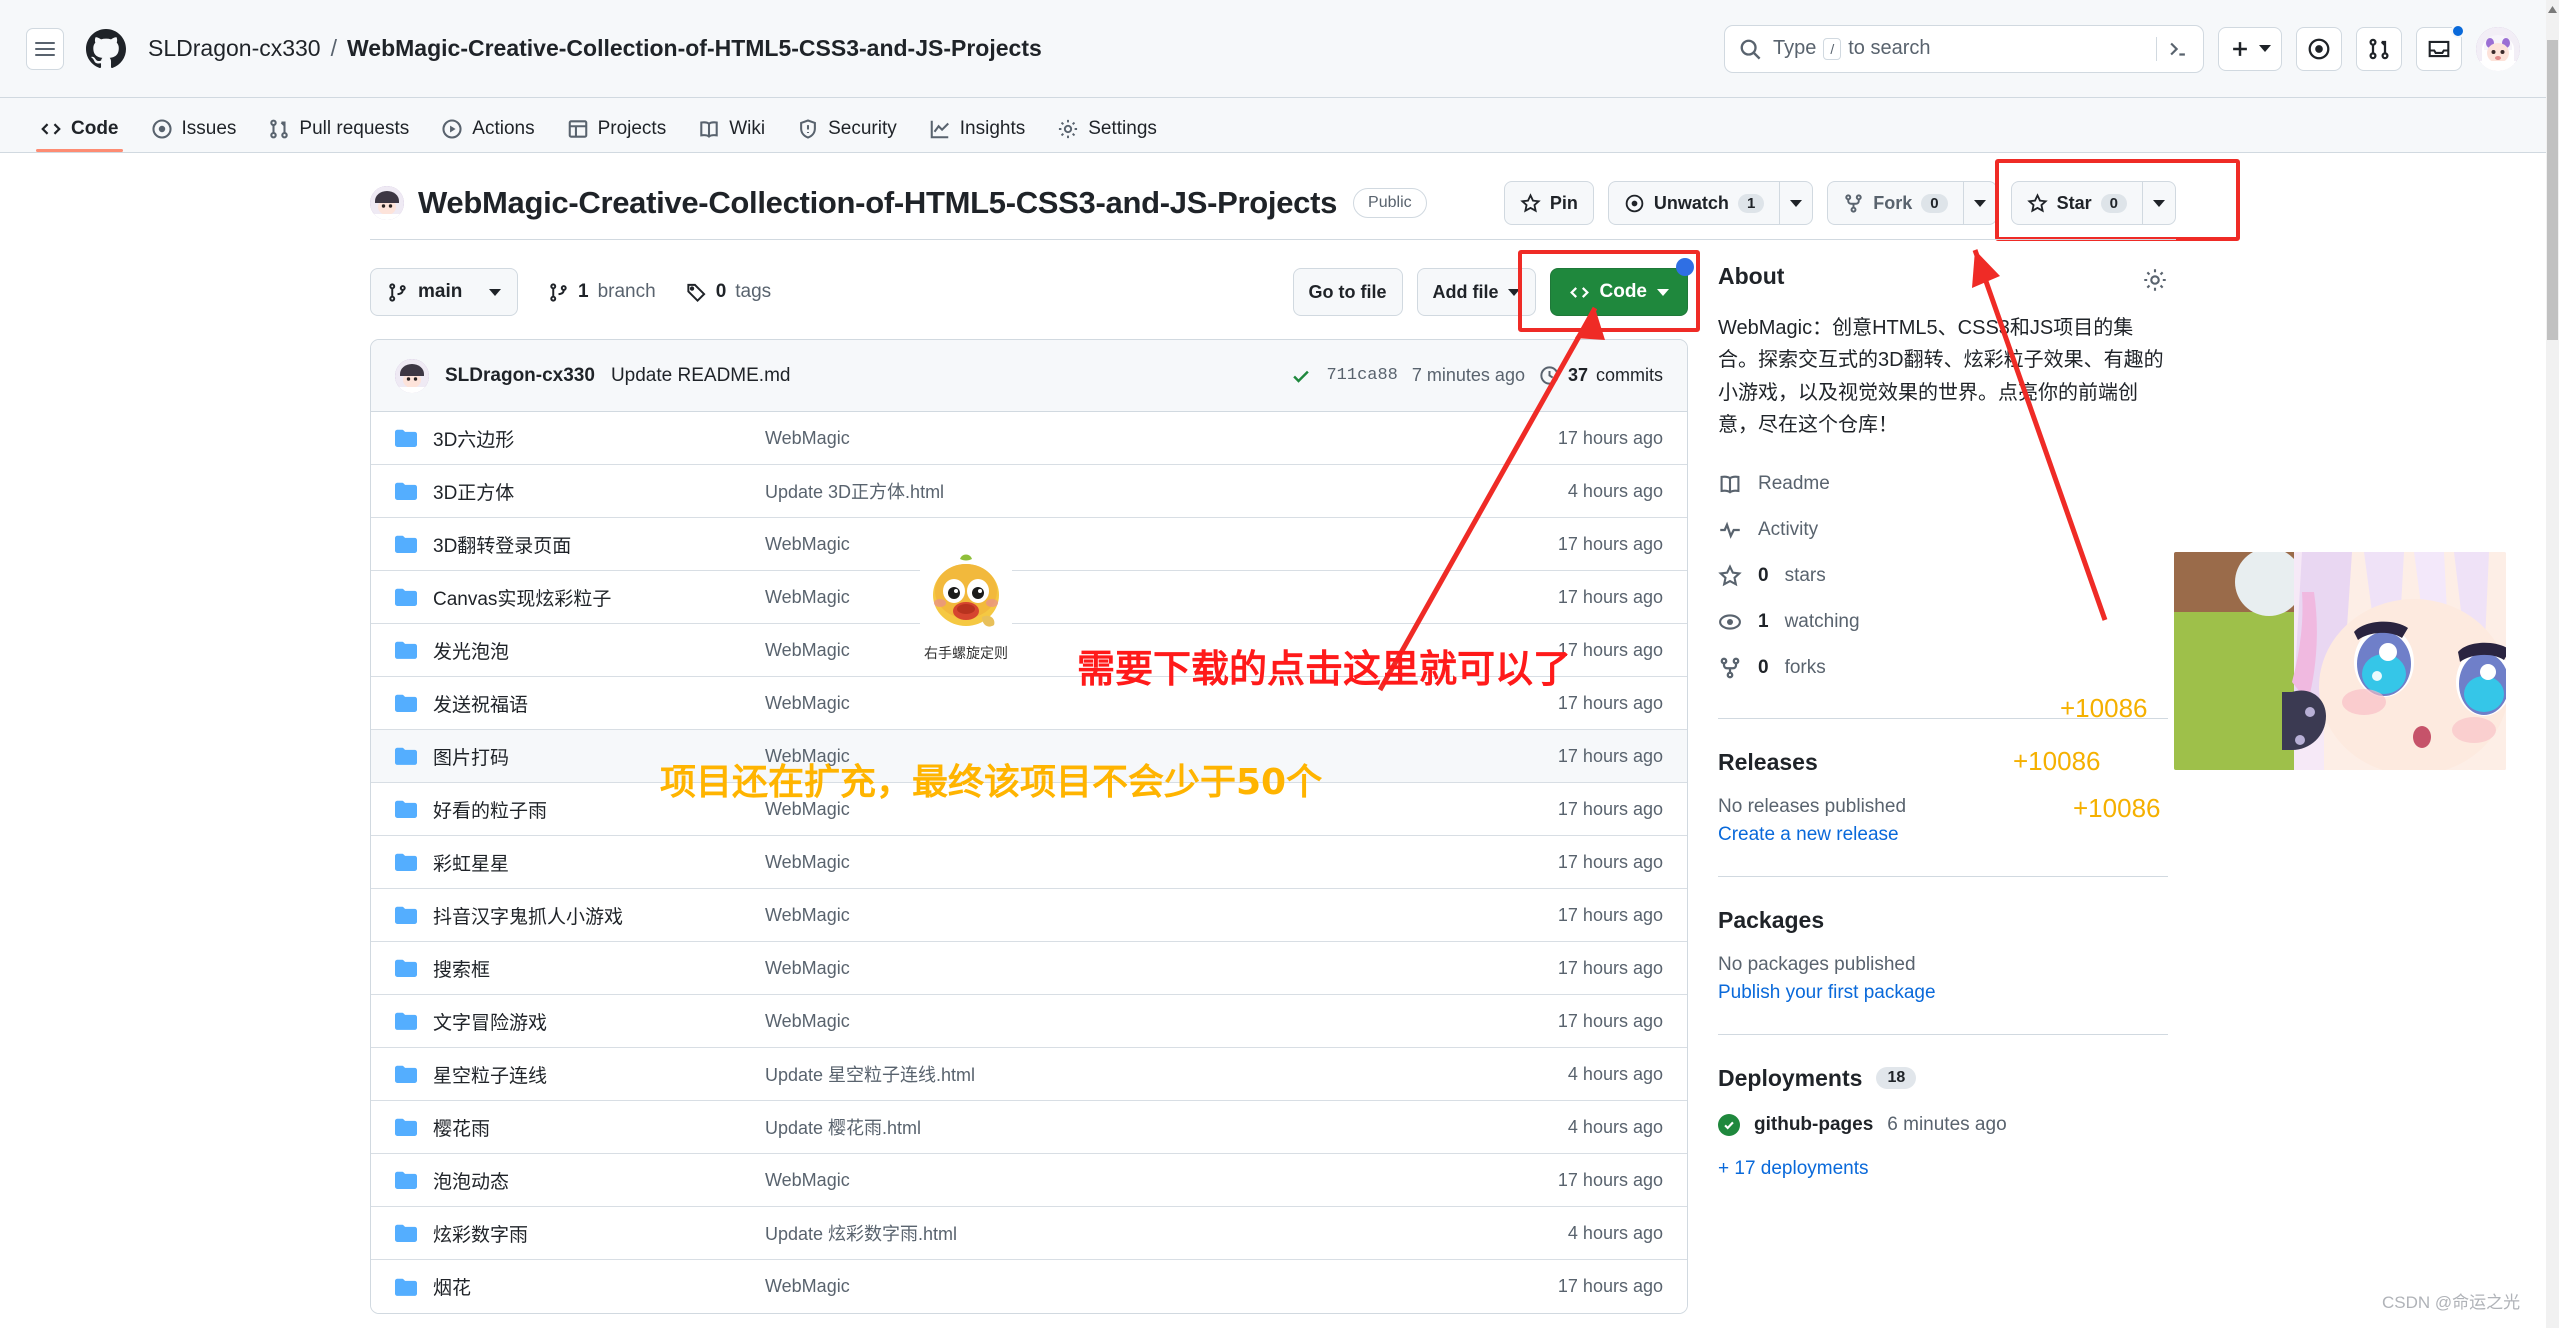 The image size is (2559, 1328). I want to click on table-row: 彩虹星星 WebMagic 17 hours ago, so click(1029, 862).